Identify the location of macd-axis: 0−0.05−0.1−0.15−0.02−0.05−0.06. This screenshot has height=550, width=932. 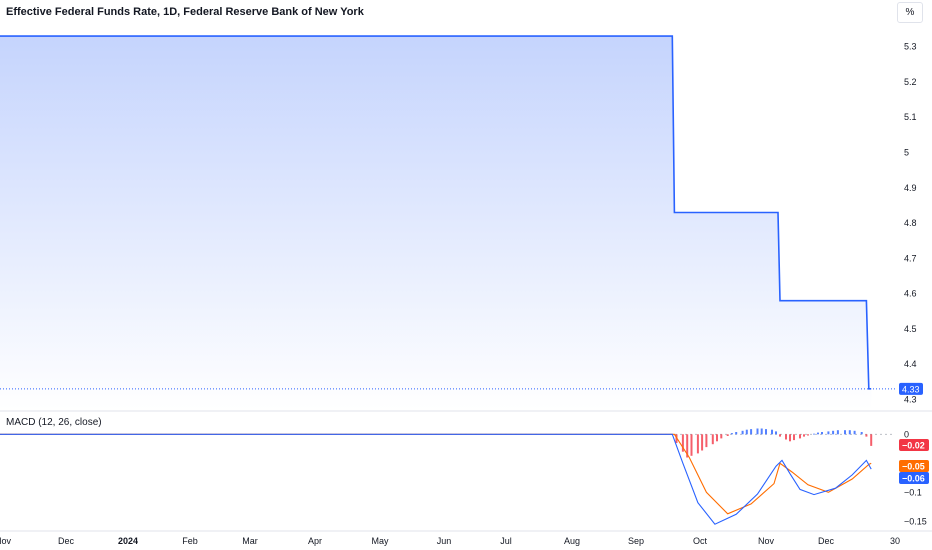
(914, 477).